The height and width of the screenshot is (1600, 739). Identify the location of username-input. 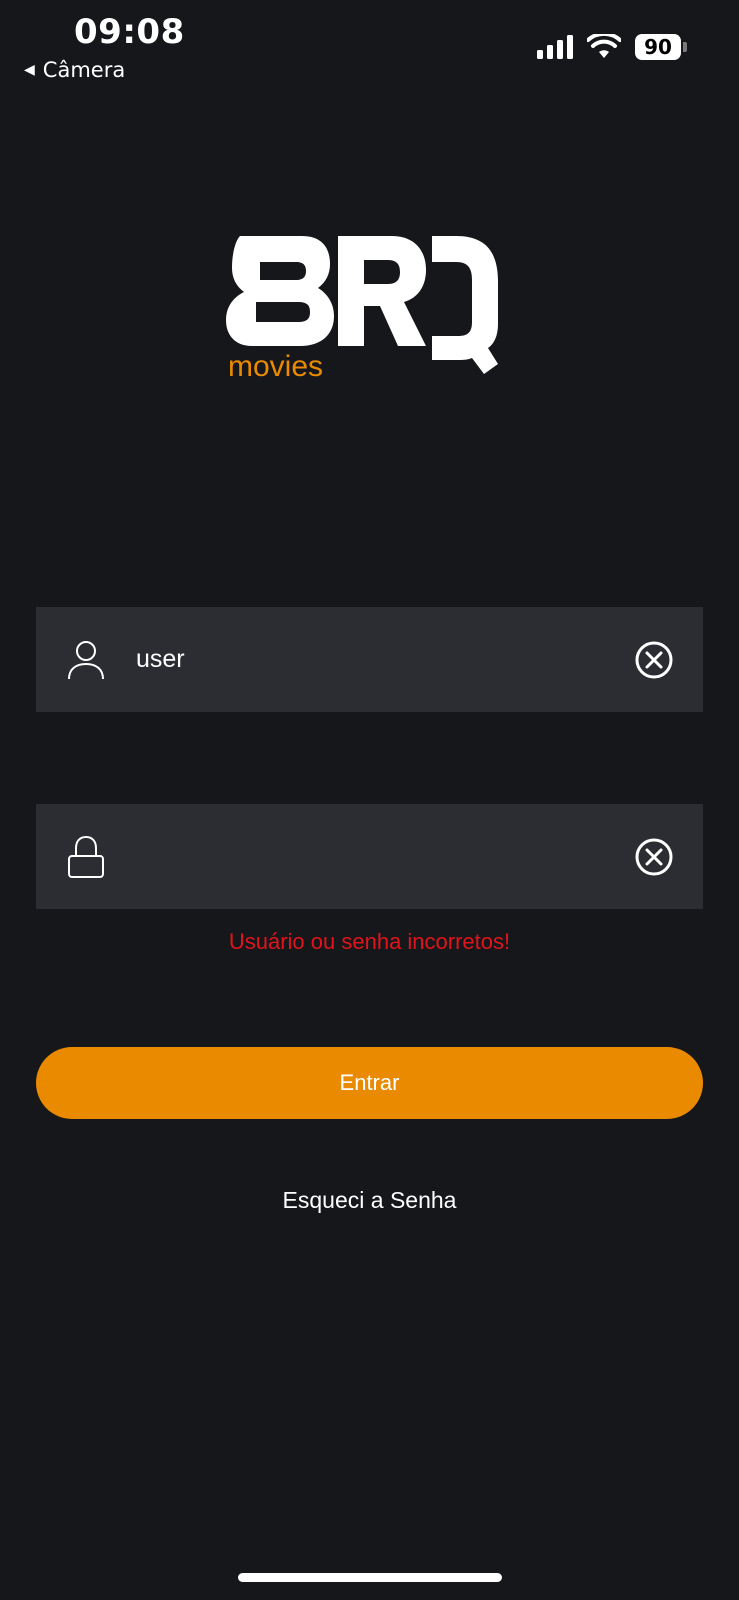
(371, 659).